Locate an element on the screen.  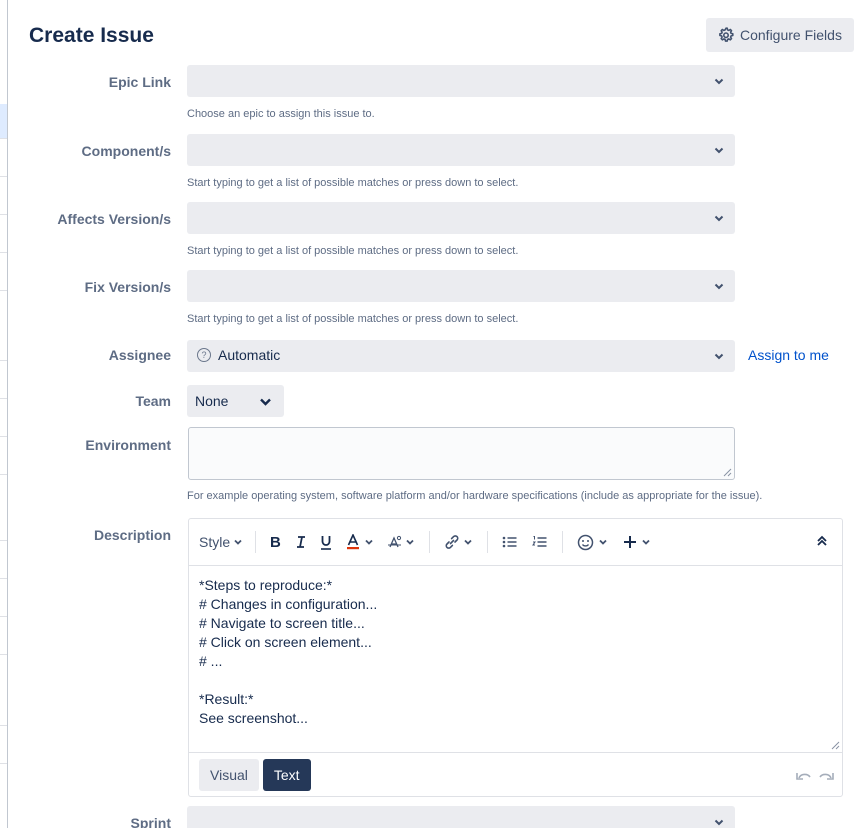
description-line: *Steps to reproduce:* is located at coordinates (266, 585).